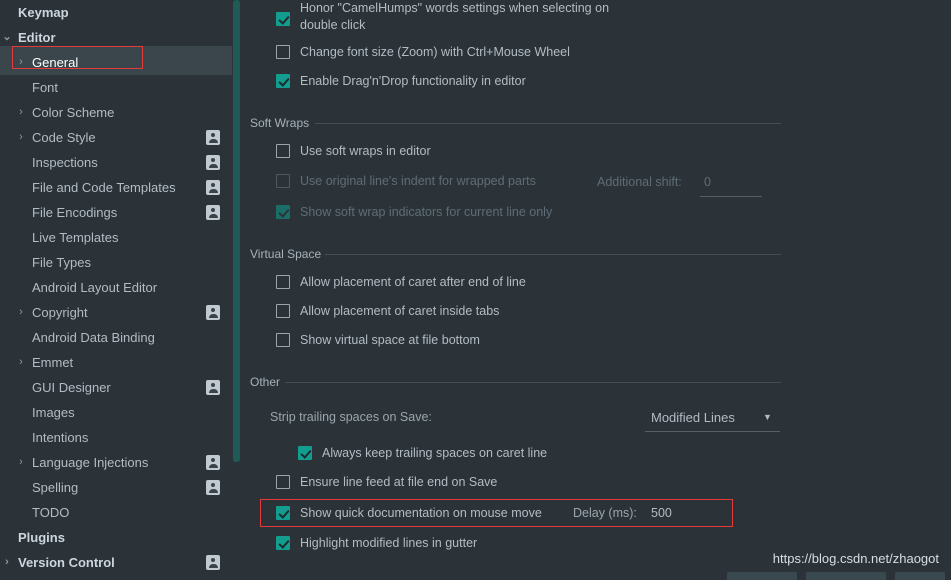  What do you see at coordinates (283, 52) in the screenshot?
I see `checkbox-change-font-size-zoom` at bounding box center [283, 52].